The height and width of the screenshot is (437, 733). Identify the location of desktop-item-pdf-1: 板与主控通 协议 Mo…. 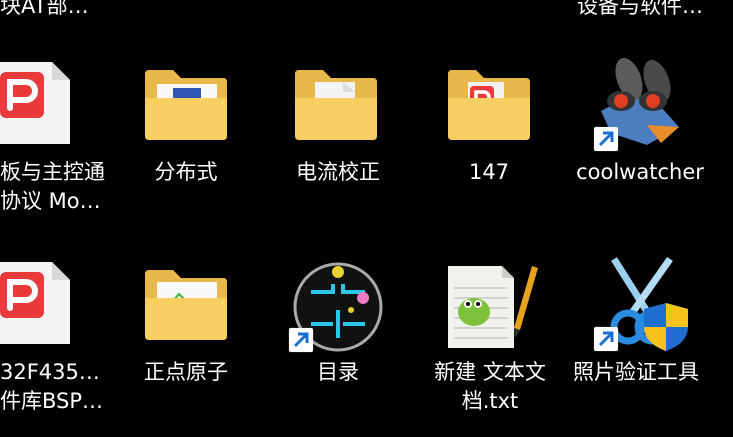
(55, 140).